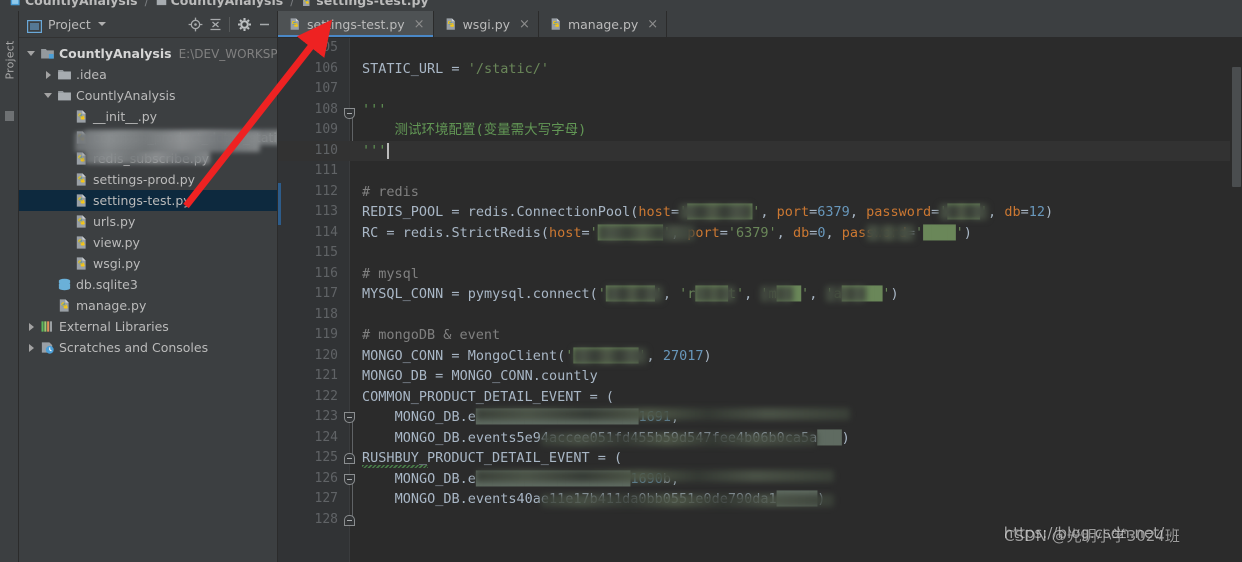  What do you see at coordinates (114, 326) in the screenshot?
I see `tree-item-label: External Libraries` at bounding box center [114, 326].